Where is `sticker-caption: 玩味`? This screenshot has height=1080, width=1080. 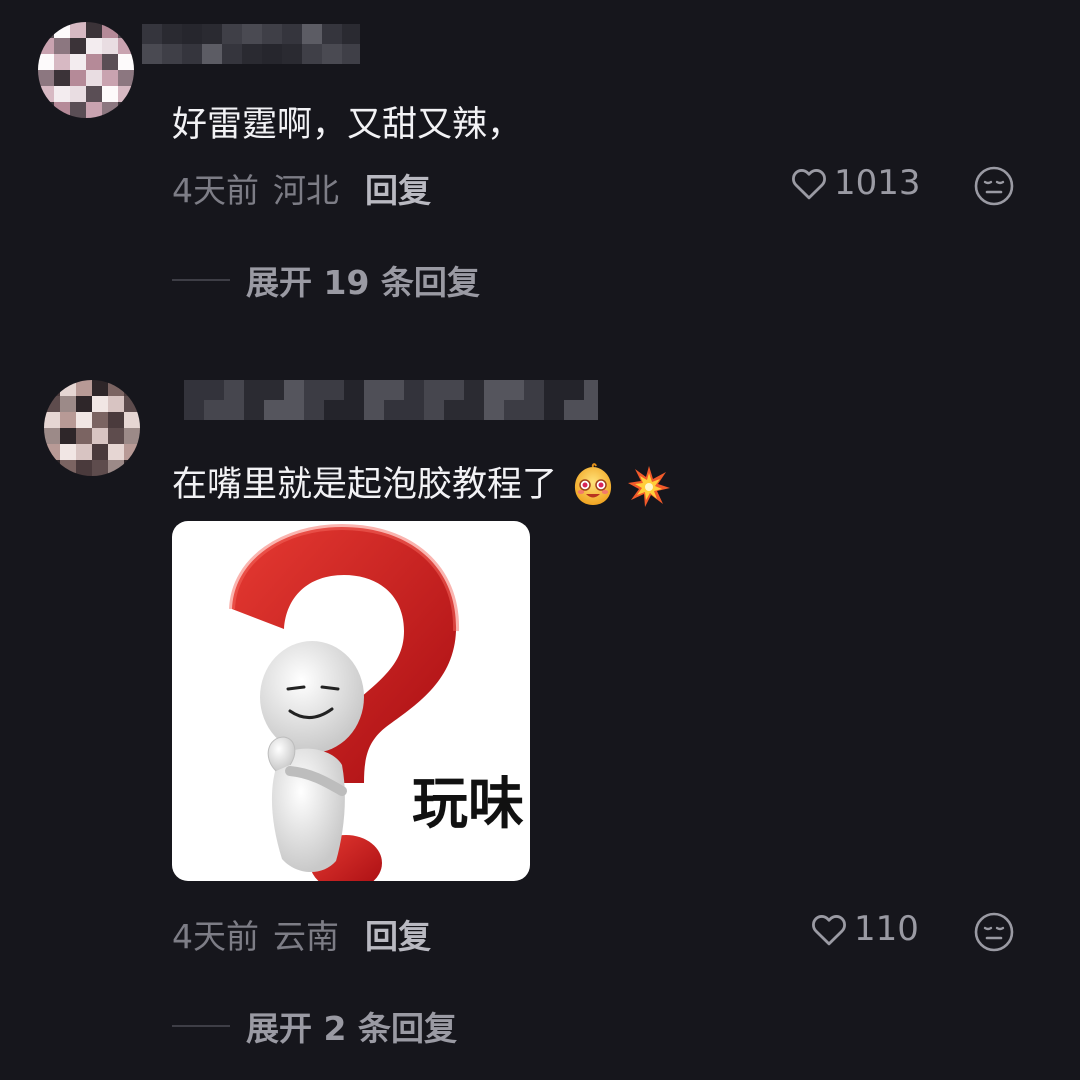 sticker-caption: 玩味 is located at coordinates (468, 804).